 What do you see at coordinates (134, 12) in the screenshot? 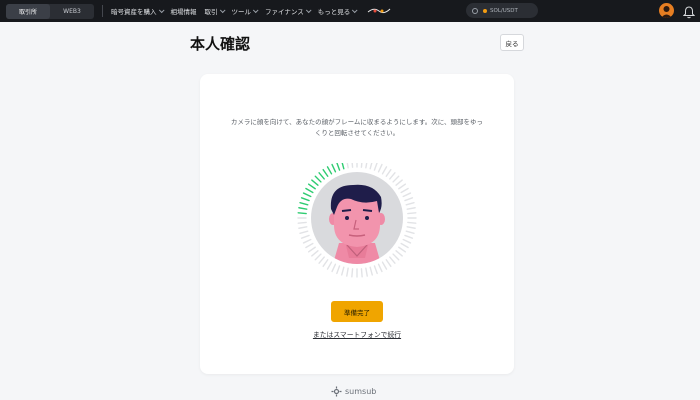
I see `nav-buy-crypto-label: 暗号資産を購入` at bounding box center [134, 12].